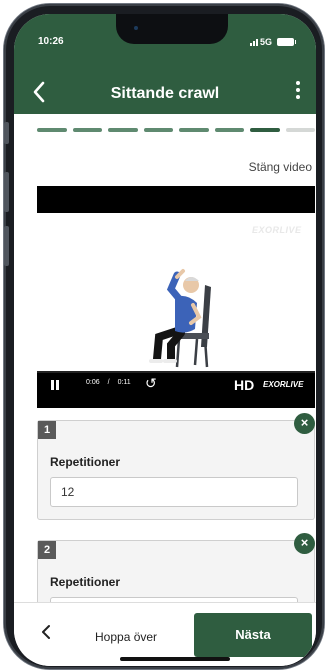  What do you see at coordinates (253, 635) in the screenshot?
I see `next-button: Nästa` at bounding box center [253, 635].